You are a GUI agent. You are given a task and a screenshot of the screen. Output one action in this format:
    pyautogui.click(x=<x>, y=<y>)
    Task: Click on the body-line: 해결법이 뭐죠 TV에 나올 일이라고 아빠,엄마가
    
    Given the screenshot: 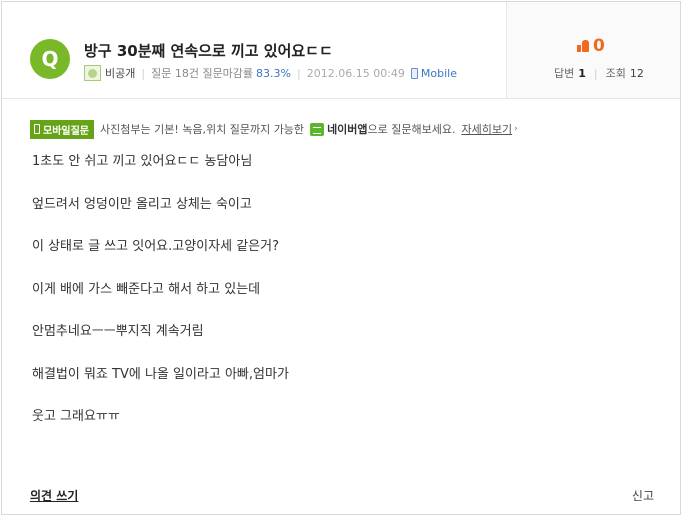 What is the action you would take?
    pyautogui.click(x=160, y=374)
    